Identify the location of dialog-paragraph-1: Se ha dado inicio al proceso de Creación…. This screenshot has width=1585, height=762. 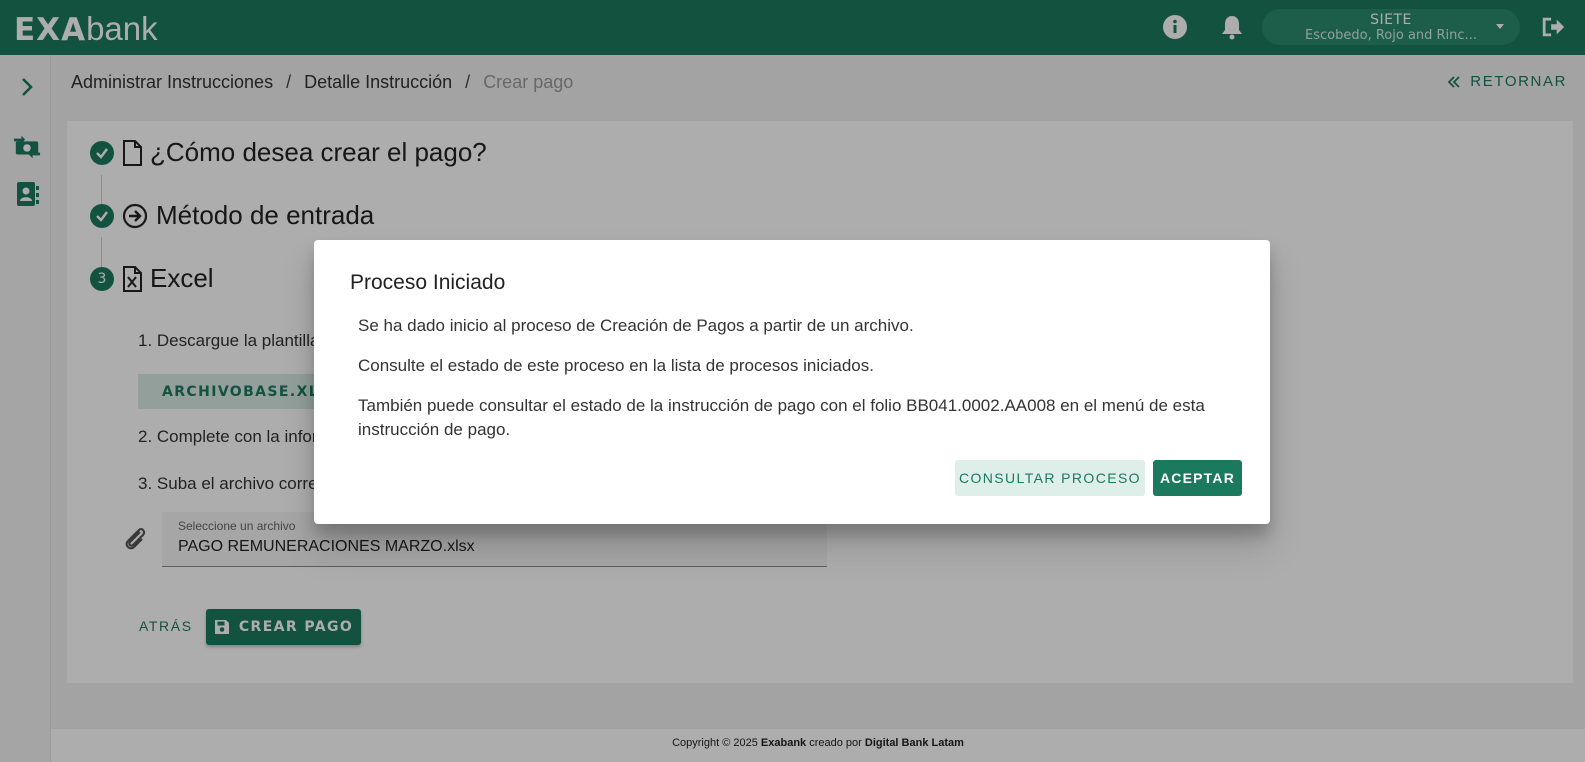
(636, 325).